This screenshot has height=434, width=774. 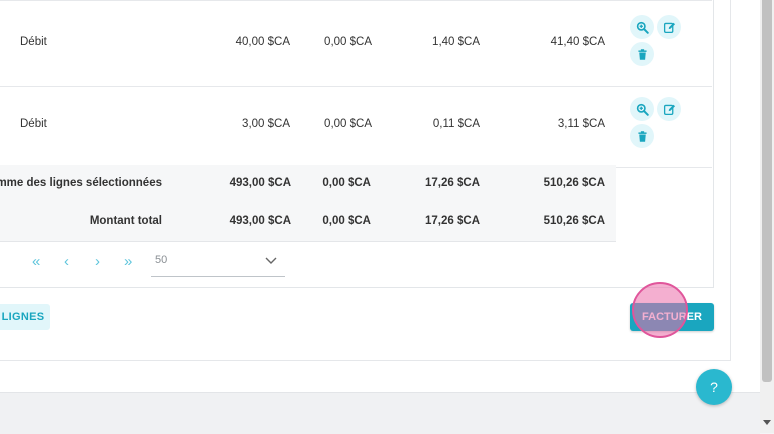 I want to click on table-divider, so click(x=356, y=0).